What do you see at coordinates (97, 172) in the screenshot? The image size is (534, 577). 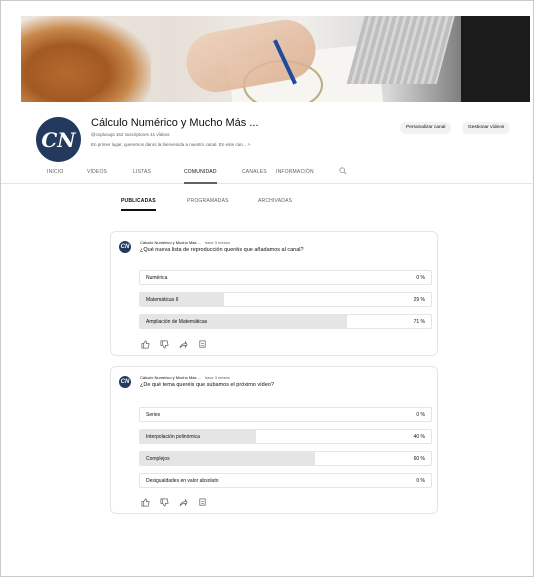 I see `tab-videos: VÍDEOS` at bounding box center [97, 172].